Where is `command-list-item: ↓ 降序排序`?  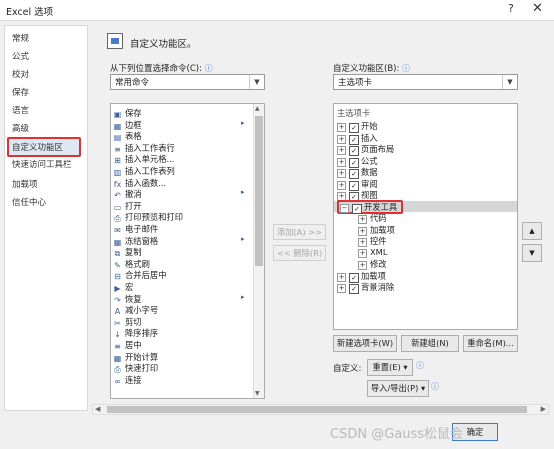
command-list-item: ↓ 降序排序 is located at coordinates (136, 333).